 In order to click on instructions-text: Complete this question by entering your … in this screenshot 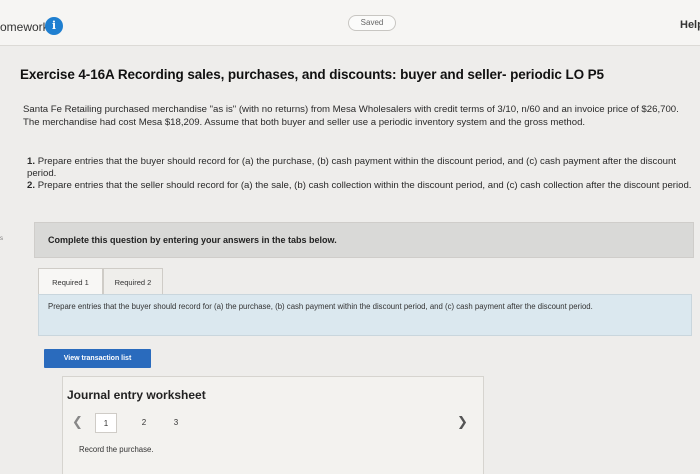, I will do `click(192, 240)`.